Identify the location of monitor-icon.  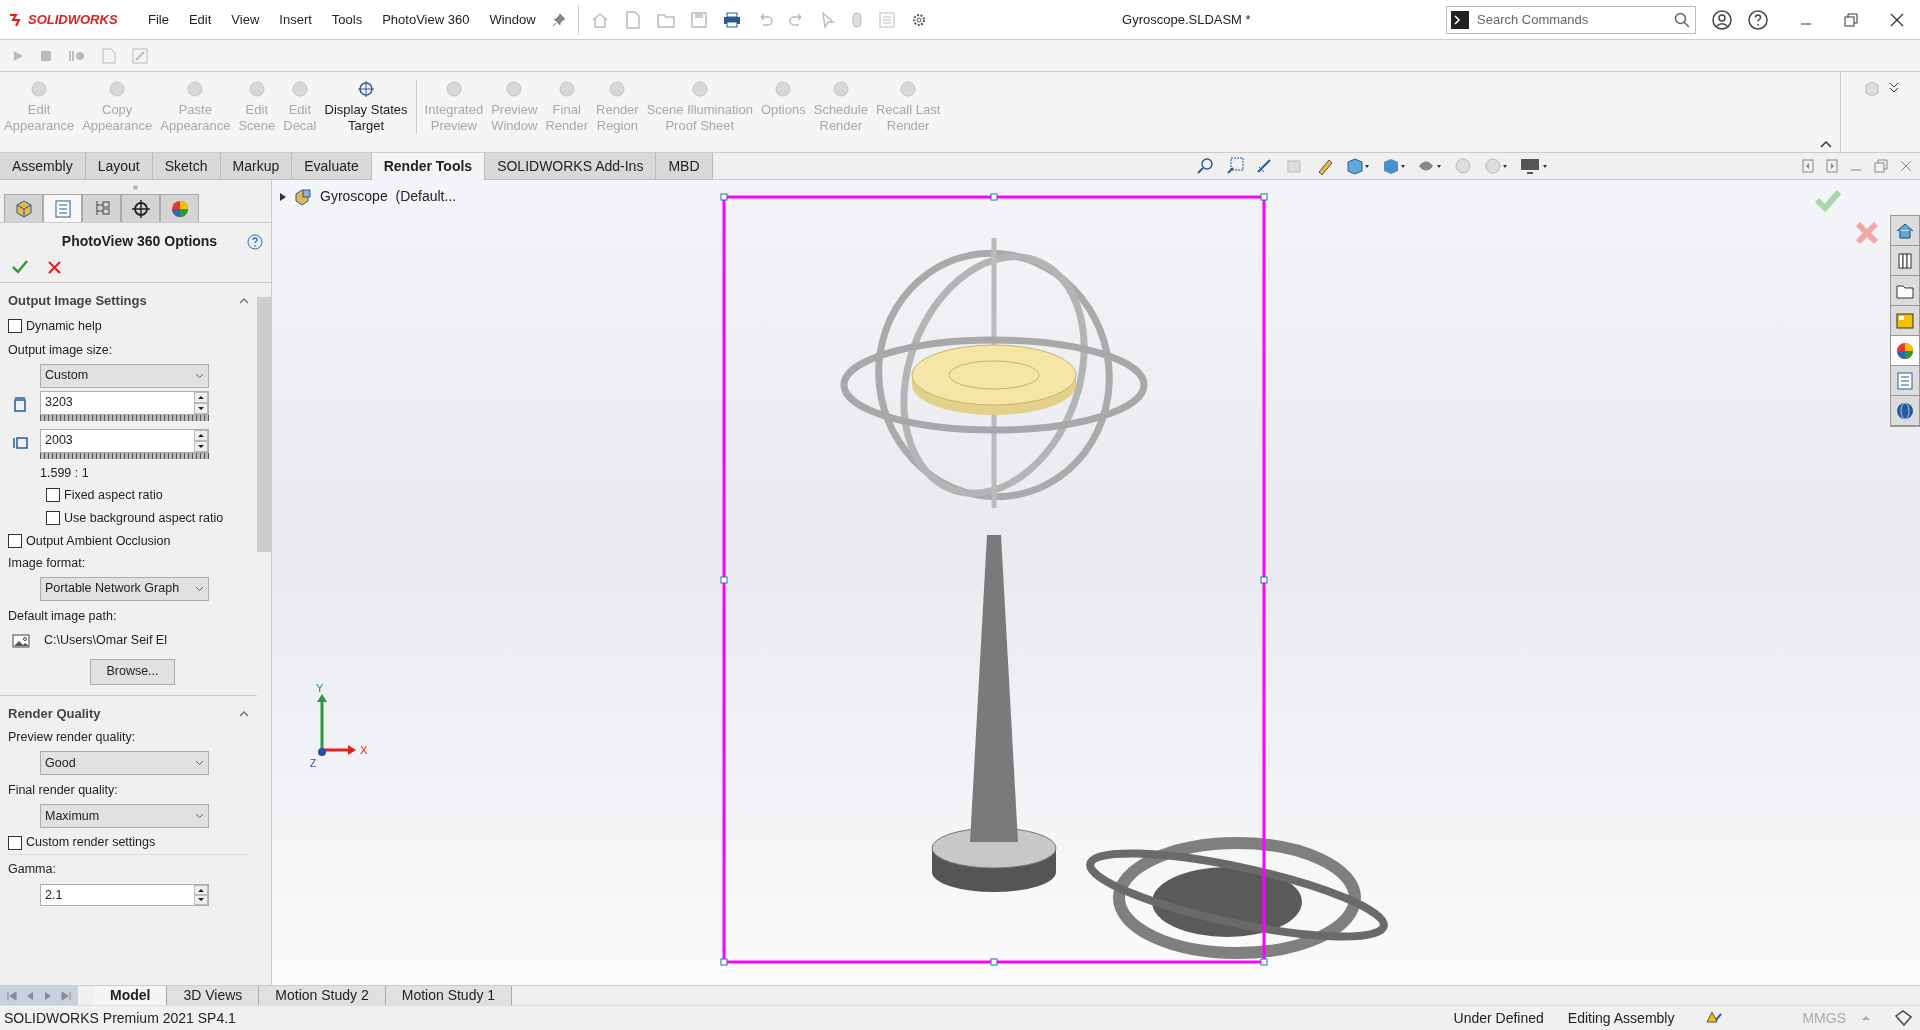
(1534, 166).